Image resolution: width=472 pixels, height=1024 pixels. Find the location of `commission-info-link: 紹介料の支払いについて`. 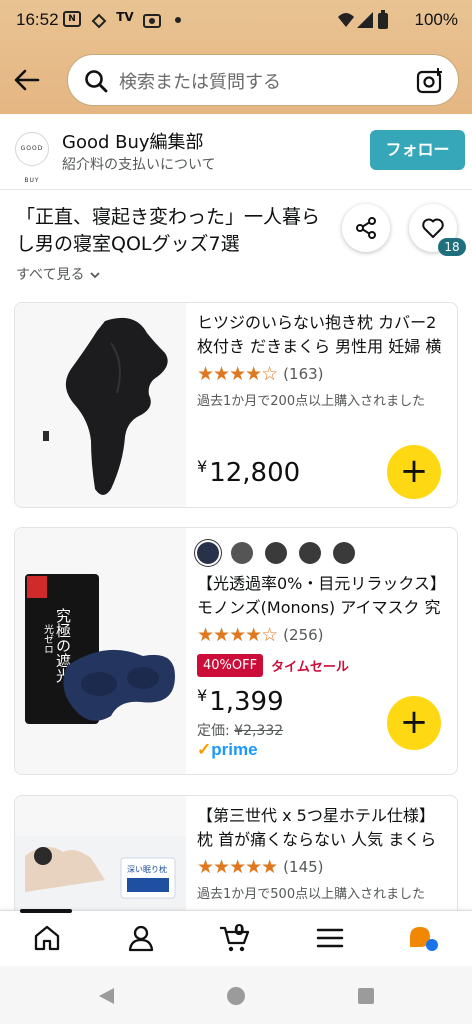

commission-info-link: 紹介料の支払いについて is located at coordinates (139, 164).